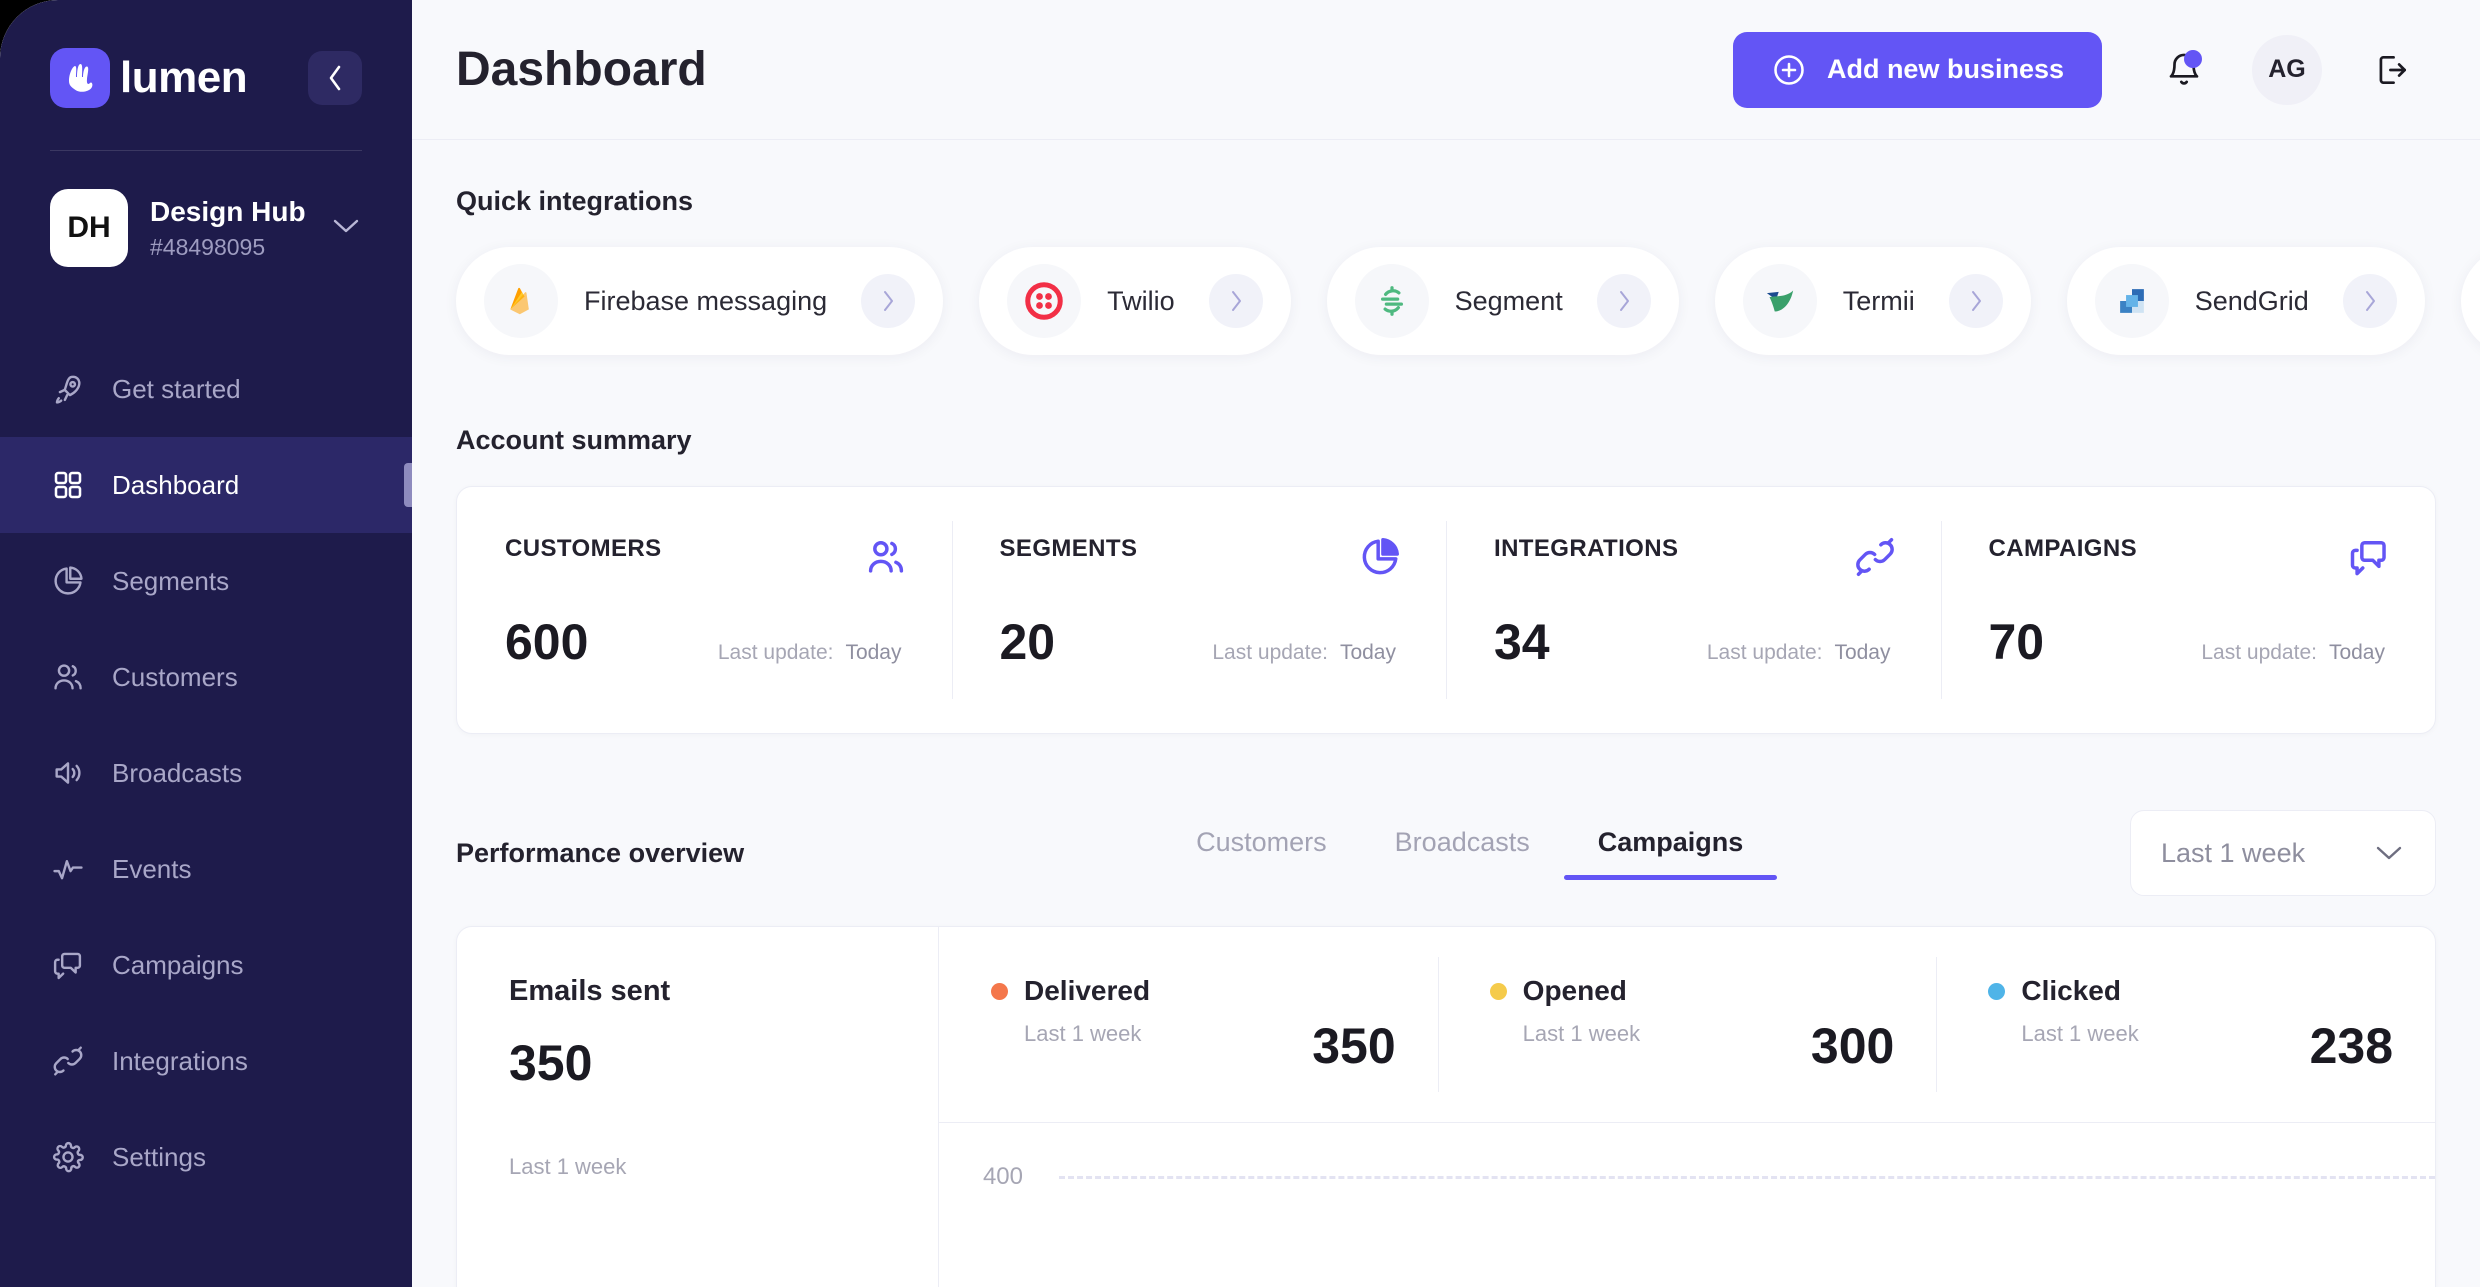 This screenshot has height=1287, width=2480. I want to click on sidebar-item-label: Settings, so click(159, 1156).